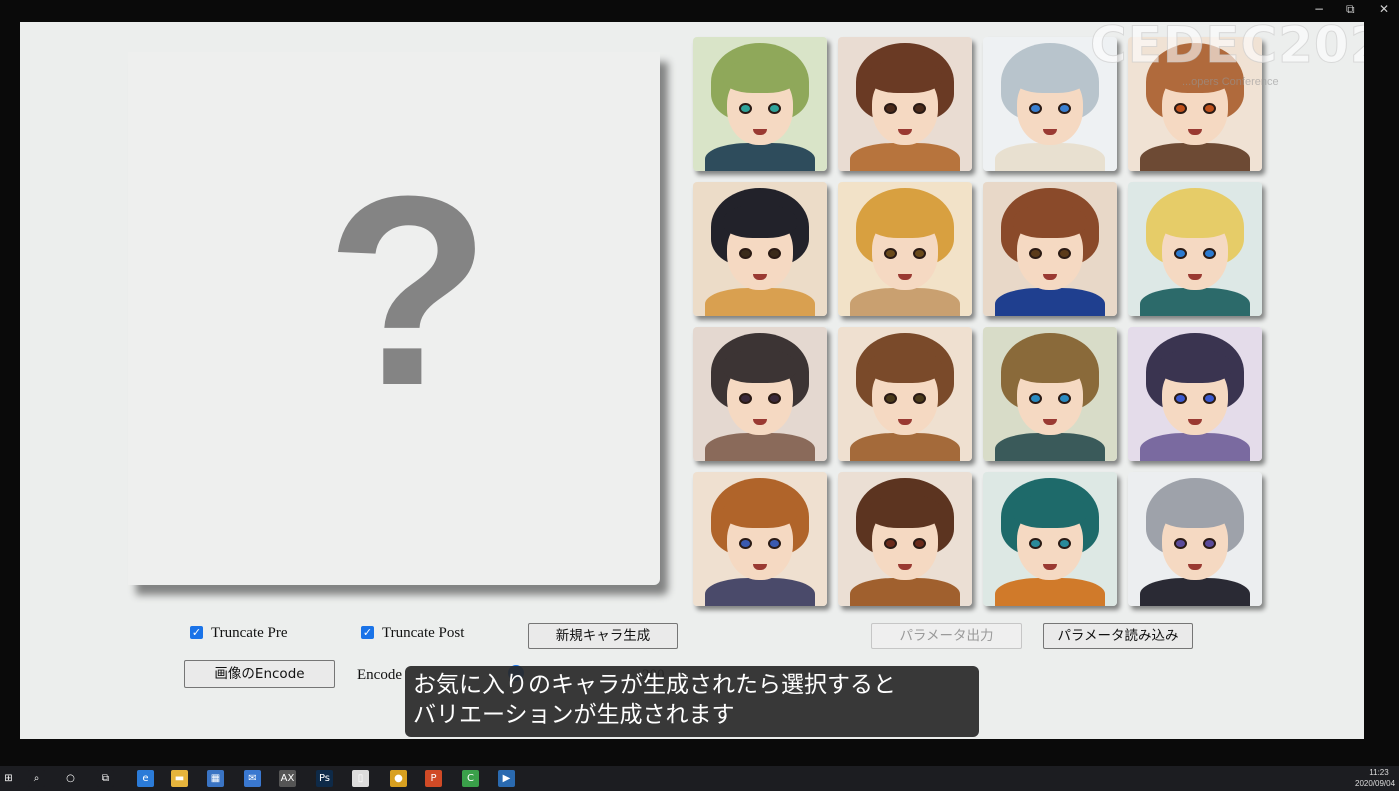  I want to click on truncate-post-label: Truncate Post, so click(423, 633).